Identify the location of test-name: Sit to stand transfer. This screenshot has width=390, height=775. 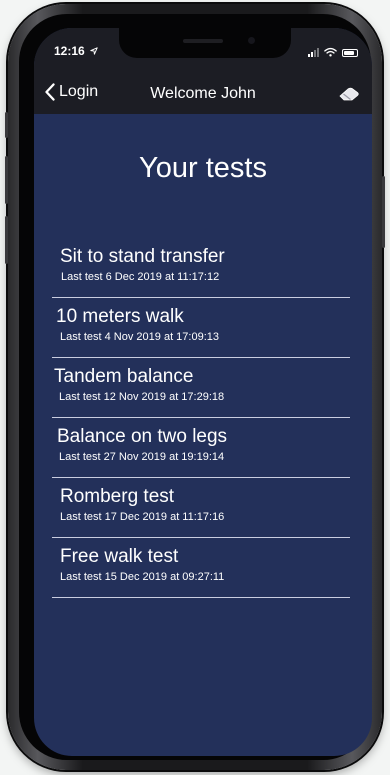
(142, 256).